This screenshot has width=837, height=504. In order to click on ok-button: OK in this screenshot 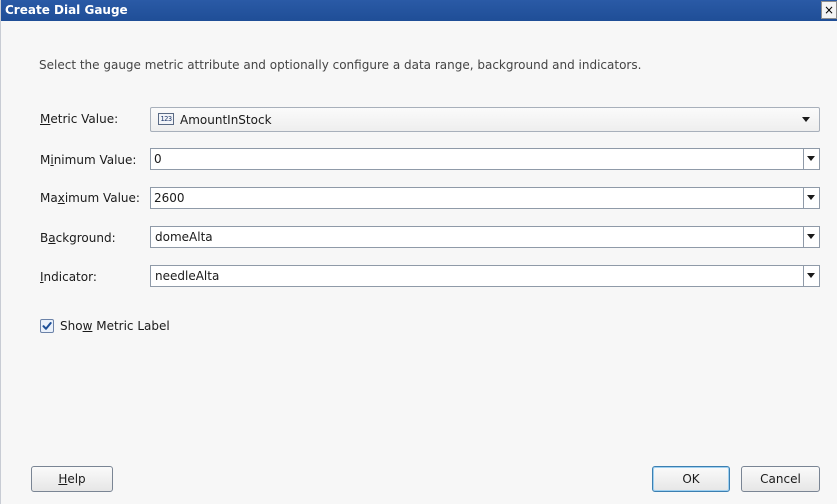, I will do `click(691, 479)`.